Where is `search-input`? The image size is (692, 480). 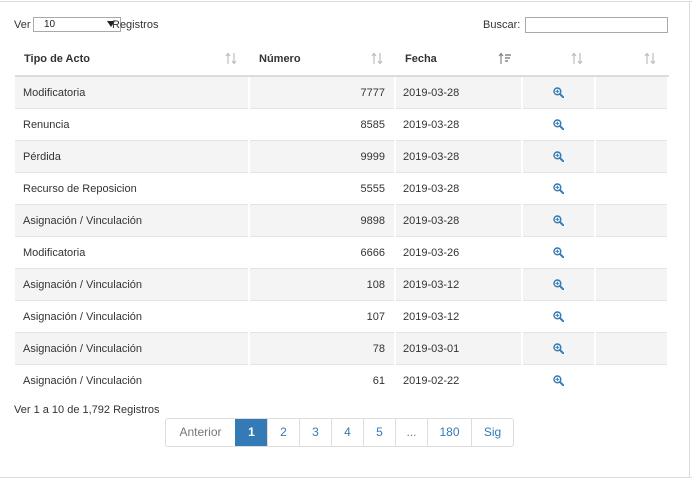
search-input is located at coordinates (596, 25).